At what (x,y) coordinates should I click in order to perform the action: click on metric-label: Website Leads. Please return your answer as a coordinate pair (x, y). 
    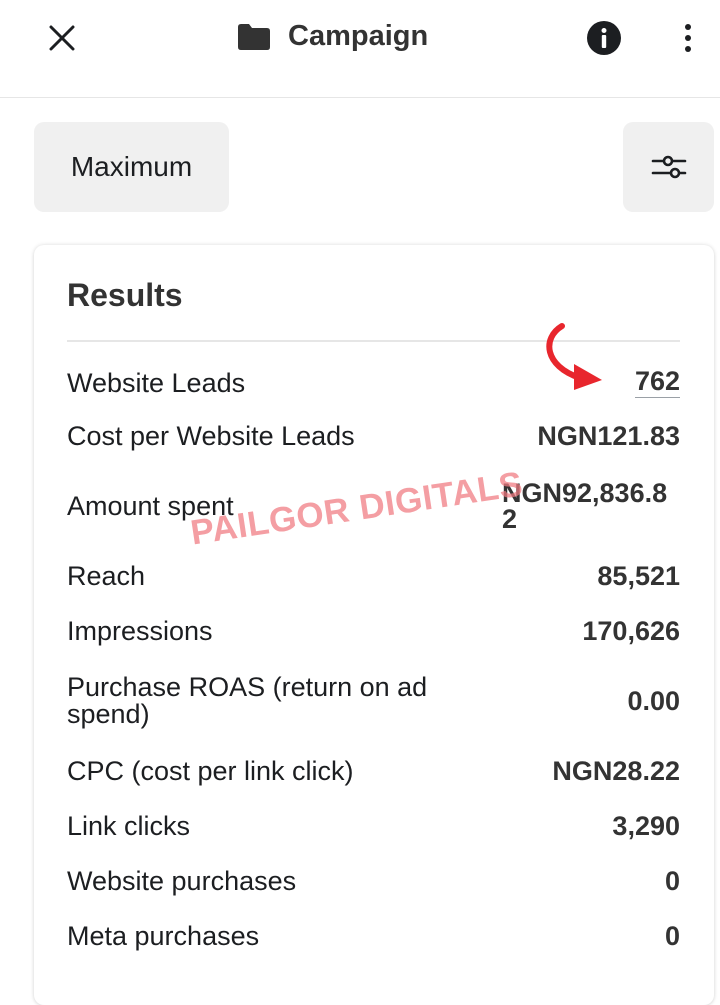
    Looking at the image, I should click on (156, 382).